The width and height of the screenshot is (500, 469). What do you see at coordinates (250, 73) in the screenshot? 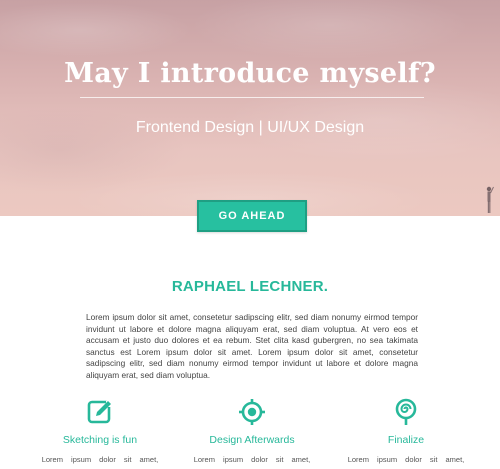
I see `hero-title: May I introduce myself?` at bounding box center [250, 73].